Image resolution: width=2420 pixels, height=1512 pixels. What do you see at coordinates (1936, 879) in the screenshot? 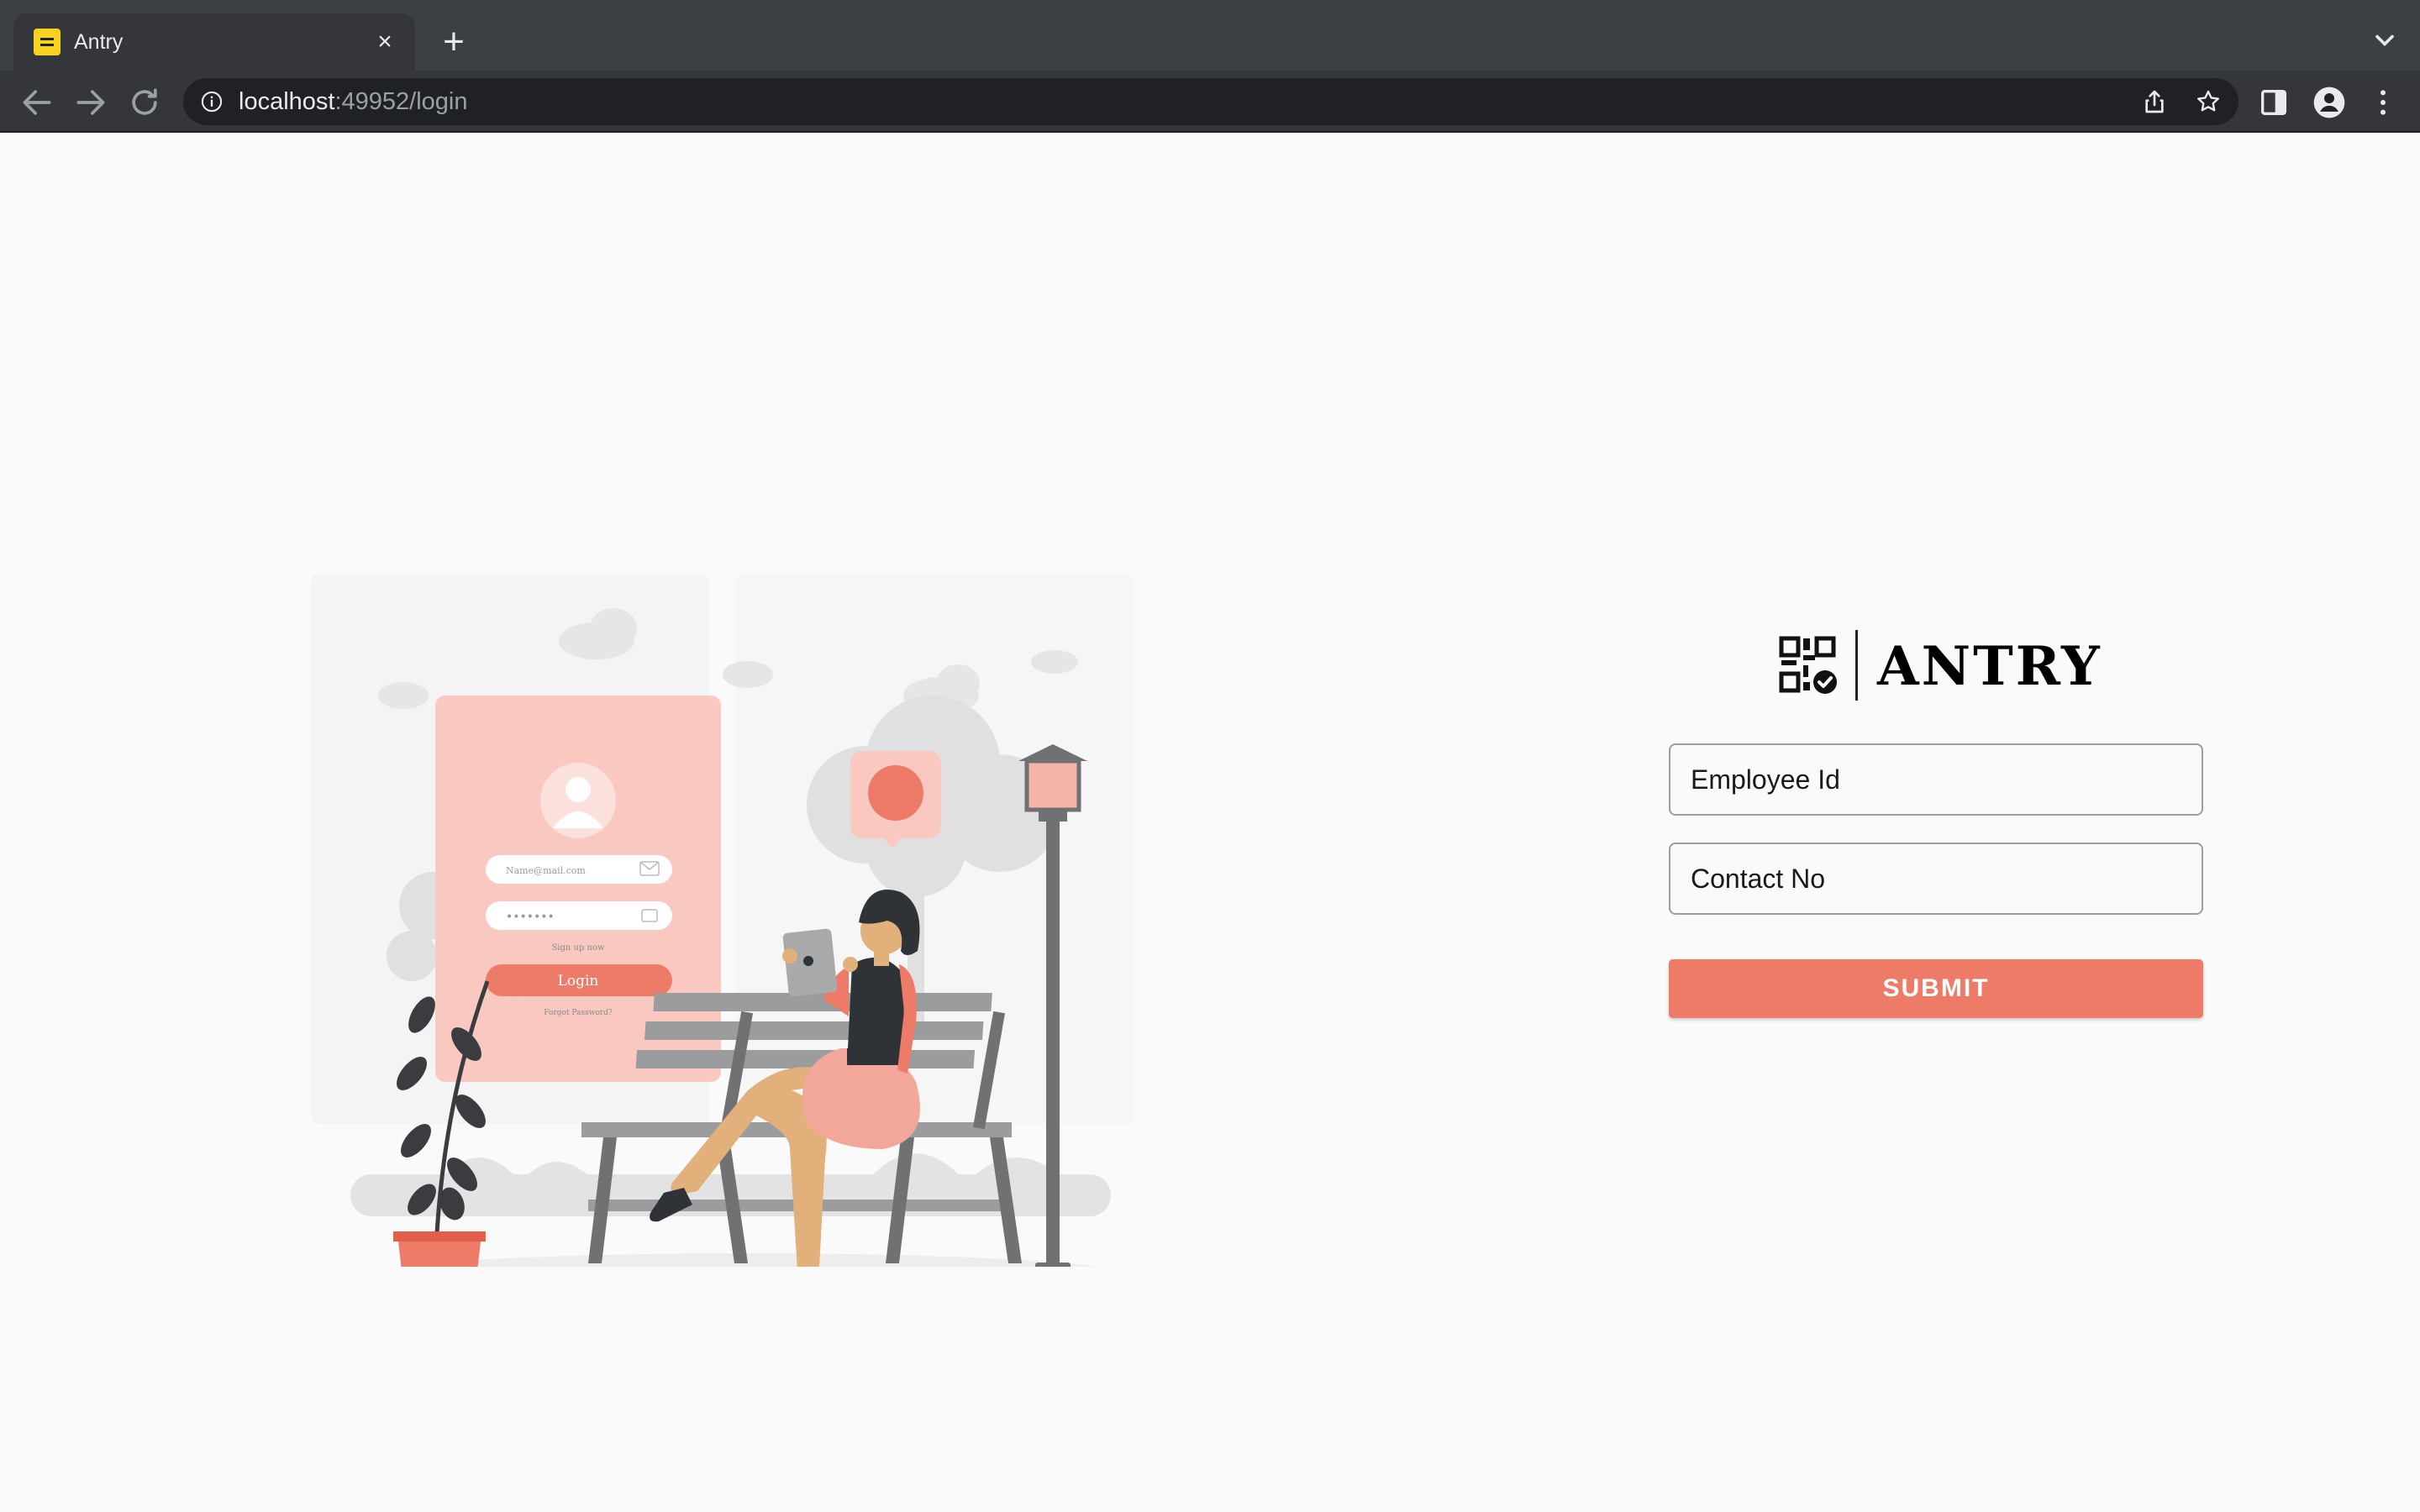
I see `contact-no-input` at bounding box center [1936, 879].